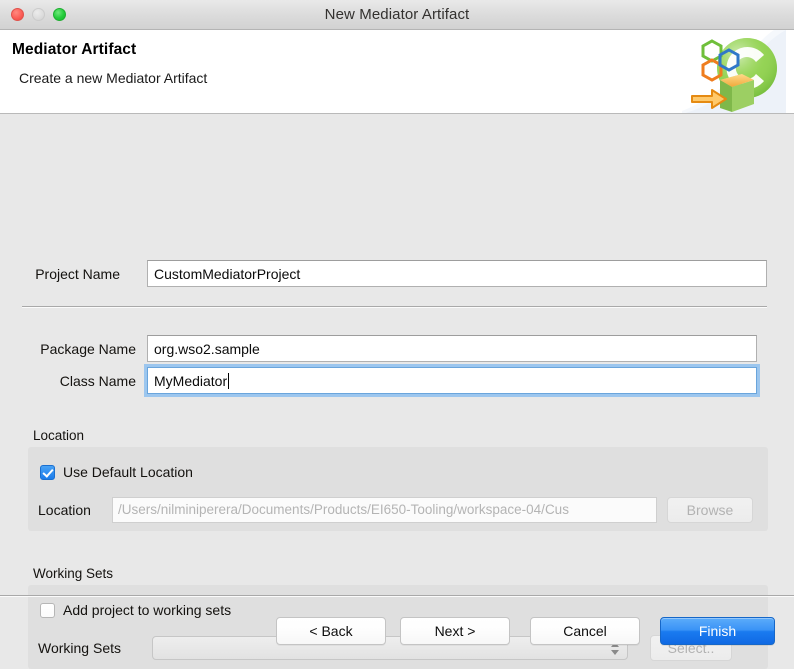 This screenshot has width=794, height=669. Describe the element at coordinates (452, 348) in the screenshot. I see `package-name-input` at that location.